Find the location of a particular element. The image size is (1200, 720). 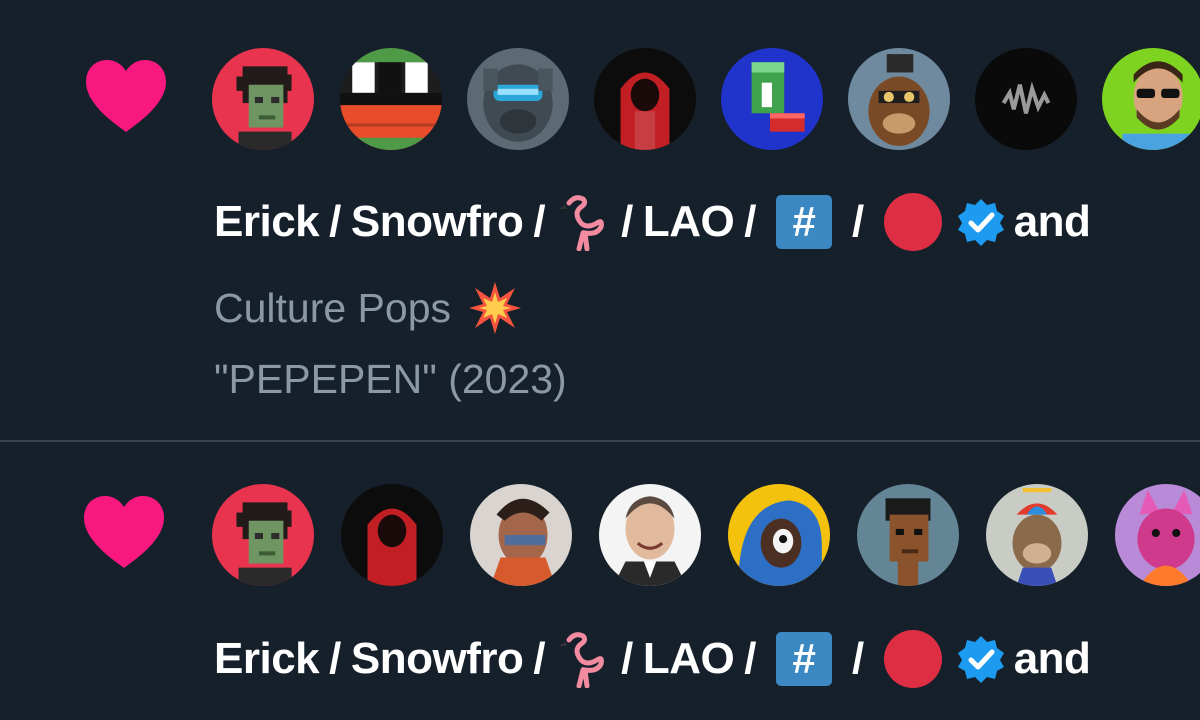

ape-helmet-avatar is located at coordinates (899, 99).